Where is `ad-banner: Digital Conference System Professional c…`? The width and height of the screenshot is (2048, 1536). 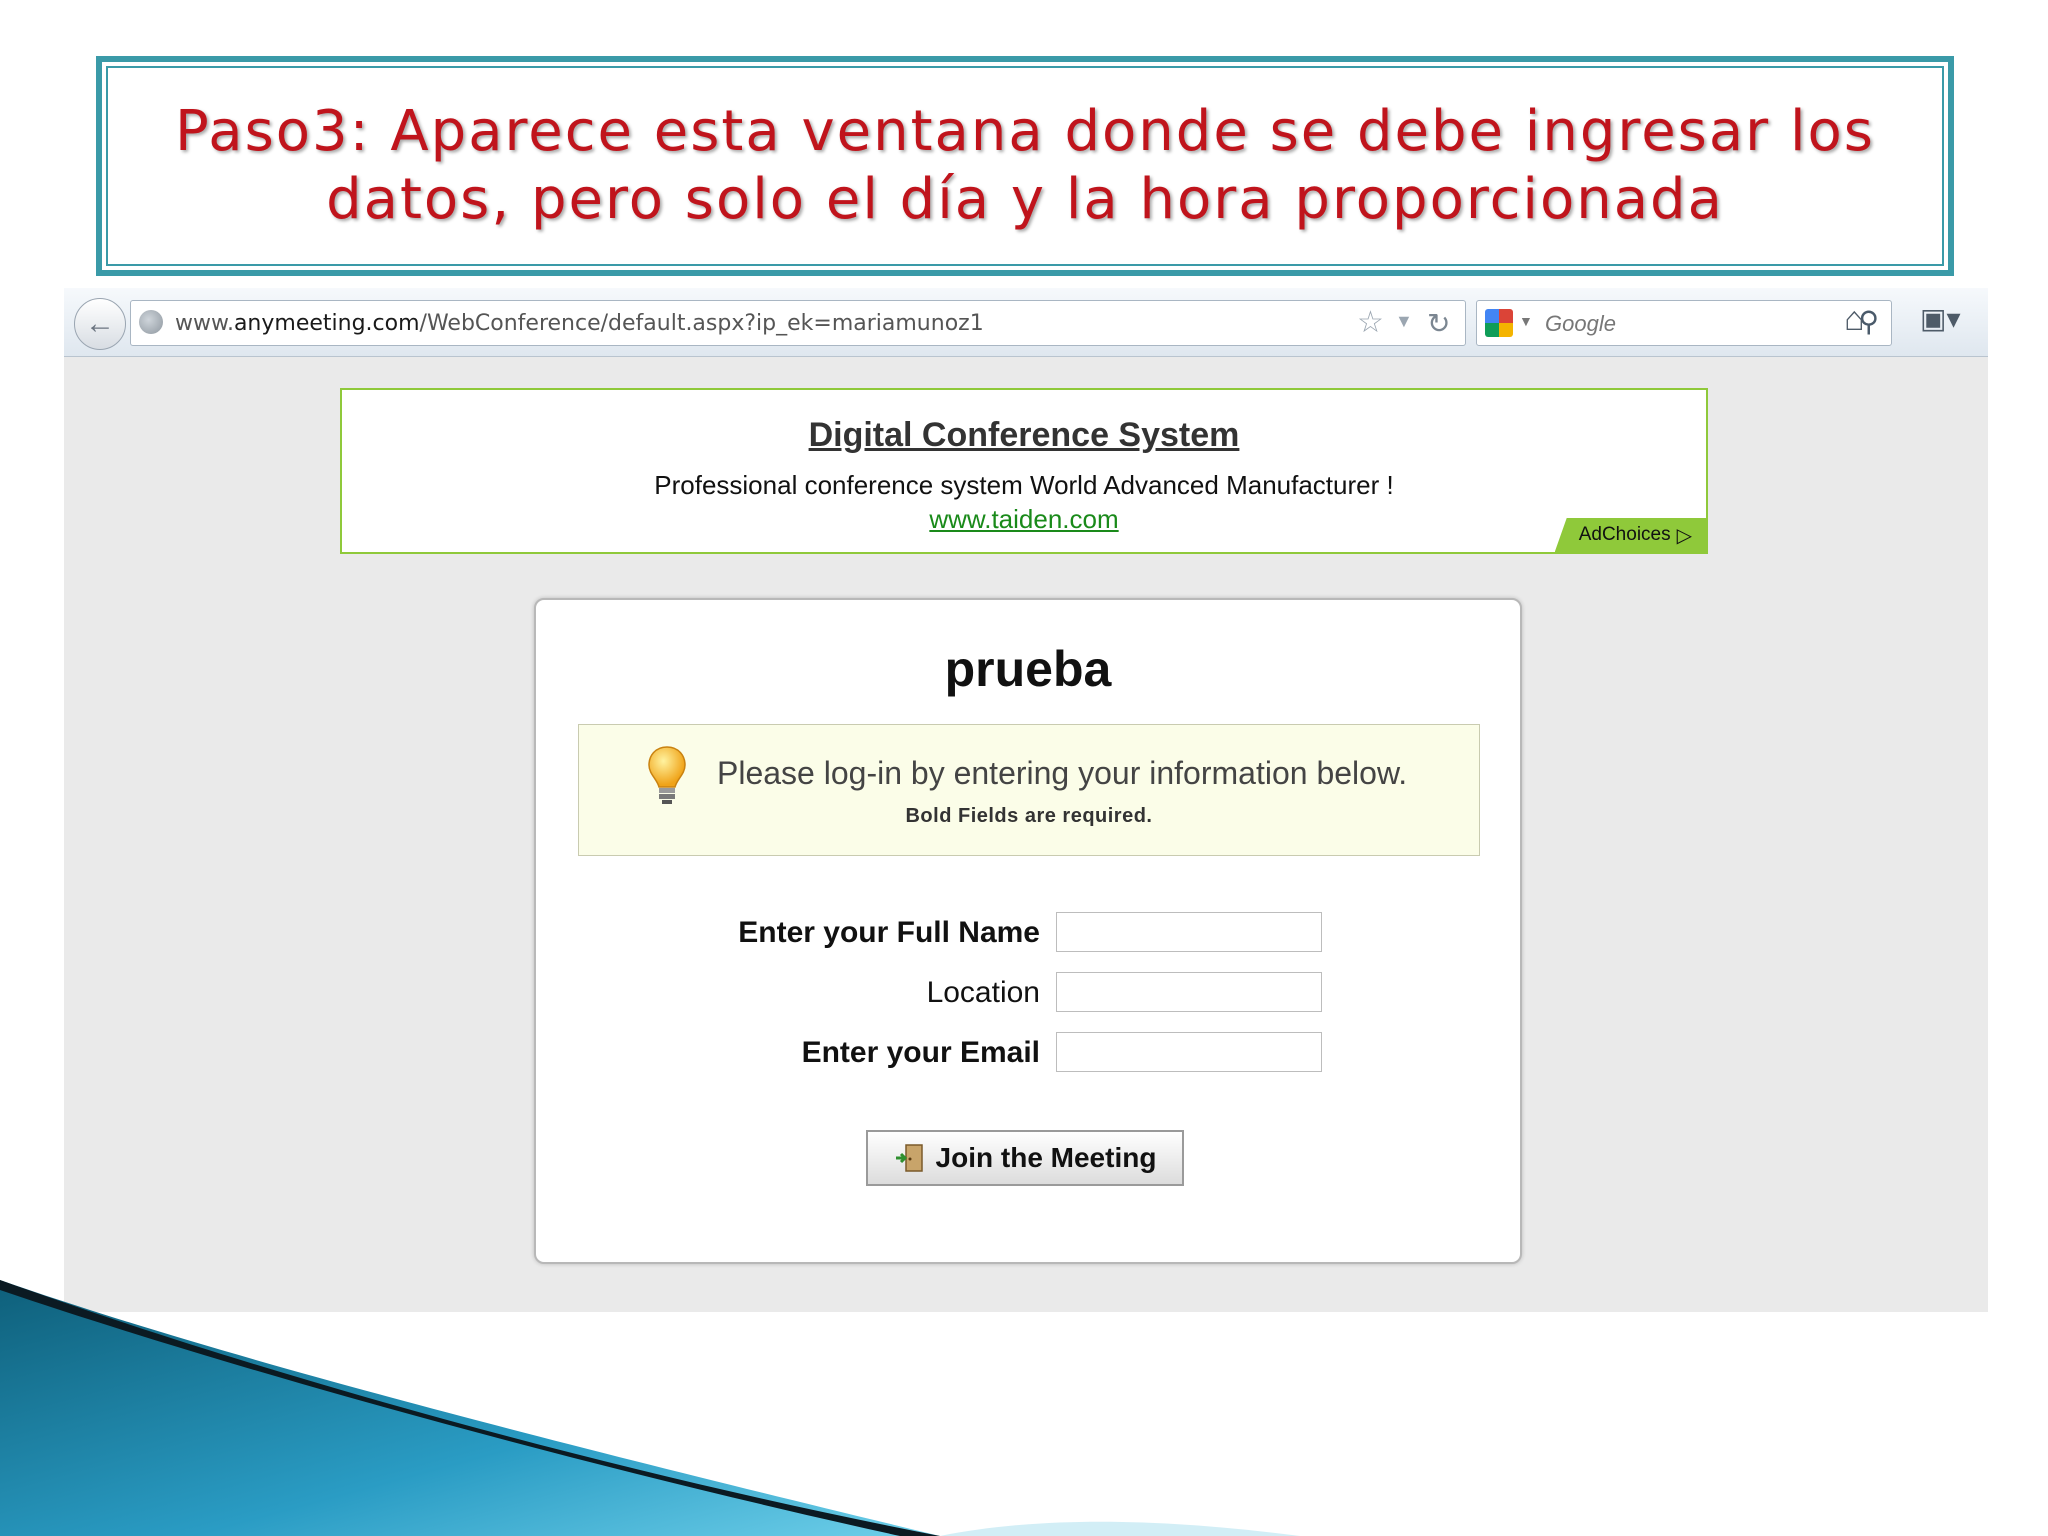 ad-banner: Digital Conference System Professional c… is located at coordinates (1024, 471).